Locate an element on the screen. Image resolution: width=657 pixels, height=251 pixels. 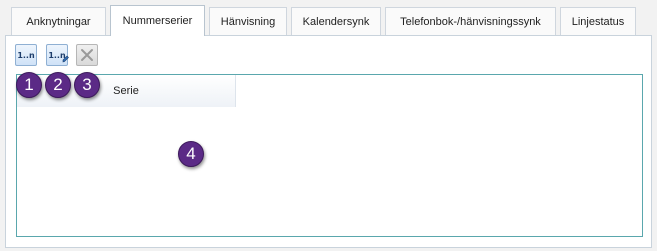
close-icon is located at coordinates (87, 55).